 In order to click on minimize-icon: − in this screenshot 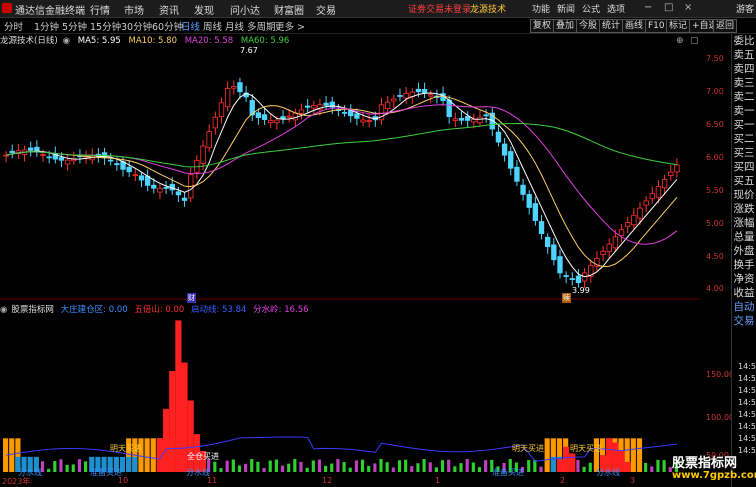, I will do `click(648, 7)`.